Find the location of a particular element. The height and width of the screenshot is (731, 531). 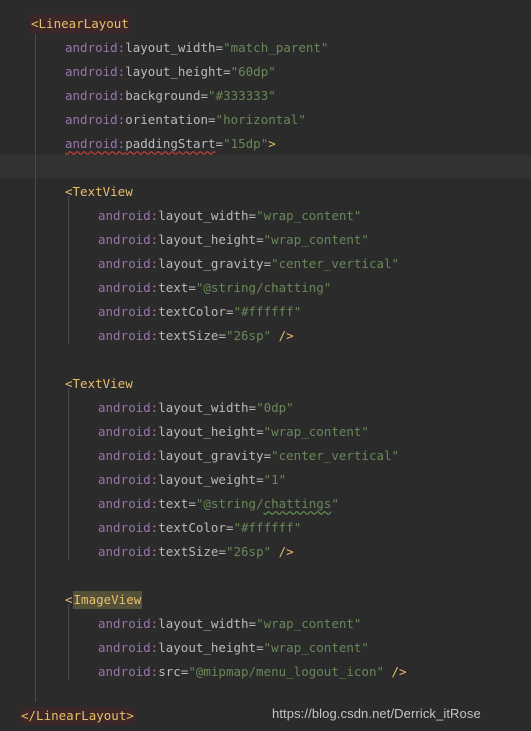

code-line-tv1-text-color: android:textColor="#ffffff" is located at coordinates (199, 312).